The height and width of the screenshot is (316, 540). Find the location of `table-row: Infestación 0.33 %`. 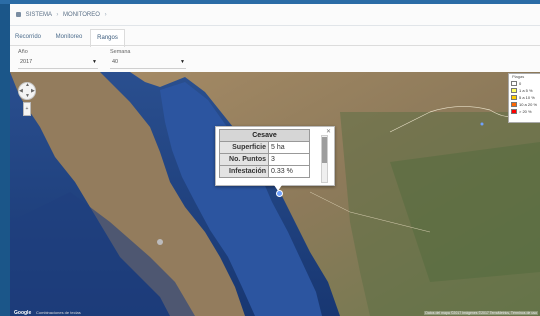

table-row: Infestación 0.33 % is located at coordinates (264, 171).